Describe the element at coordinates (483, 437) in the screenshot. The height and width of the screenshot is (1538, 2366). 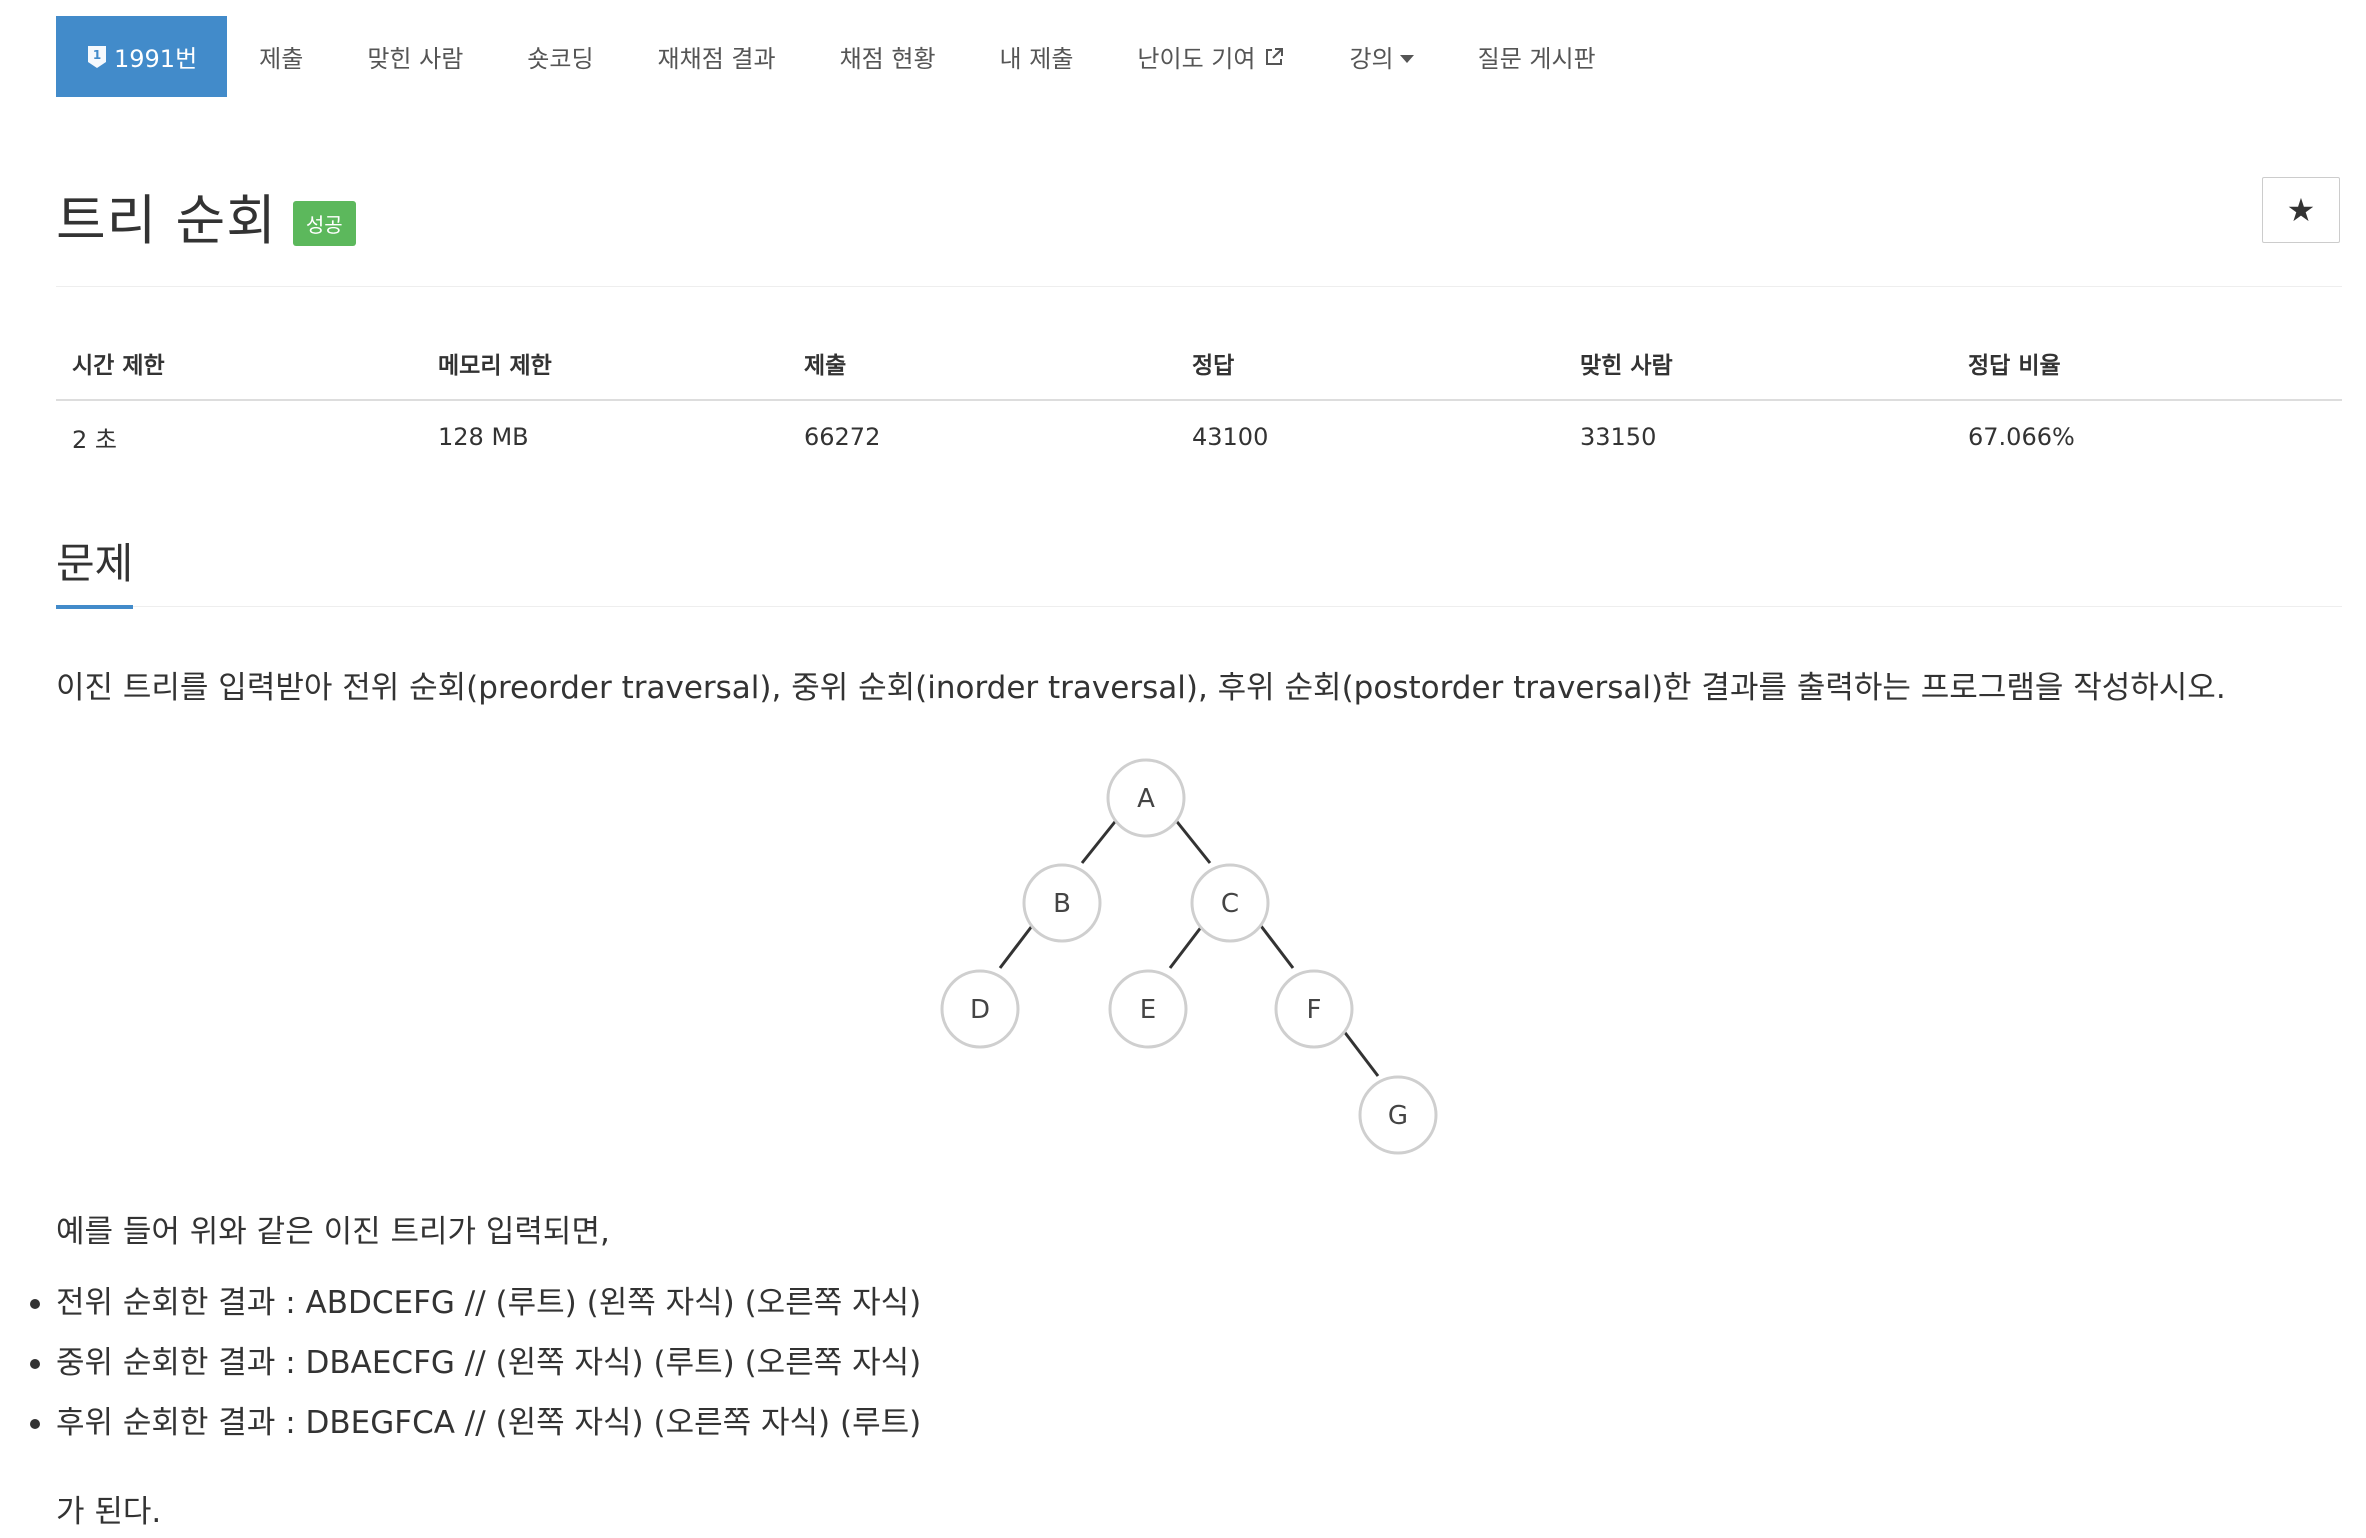
I see `value-memory-limit: 128 MB` at that location.